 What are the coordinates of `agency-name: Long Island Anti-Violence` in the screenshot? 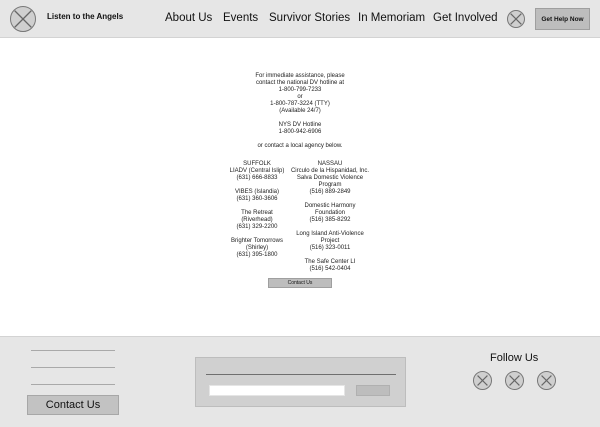 It's located at (330, 234).